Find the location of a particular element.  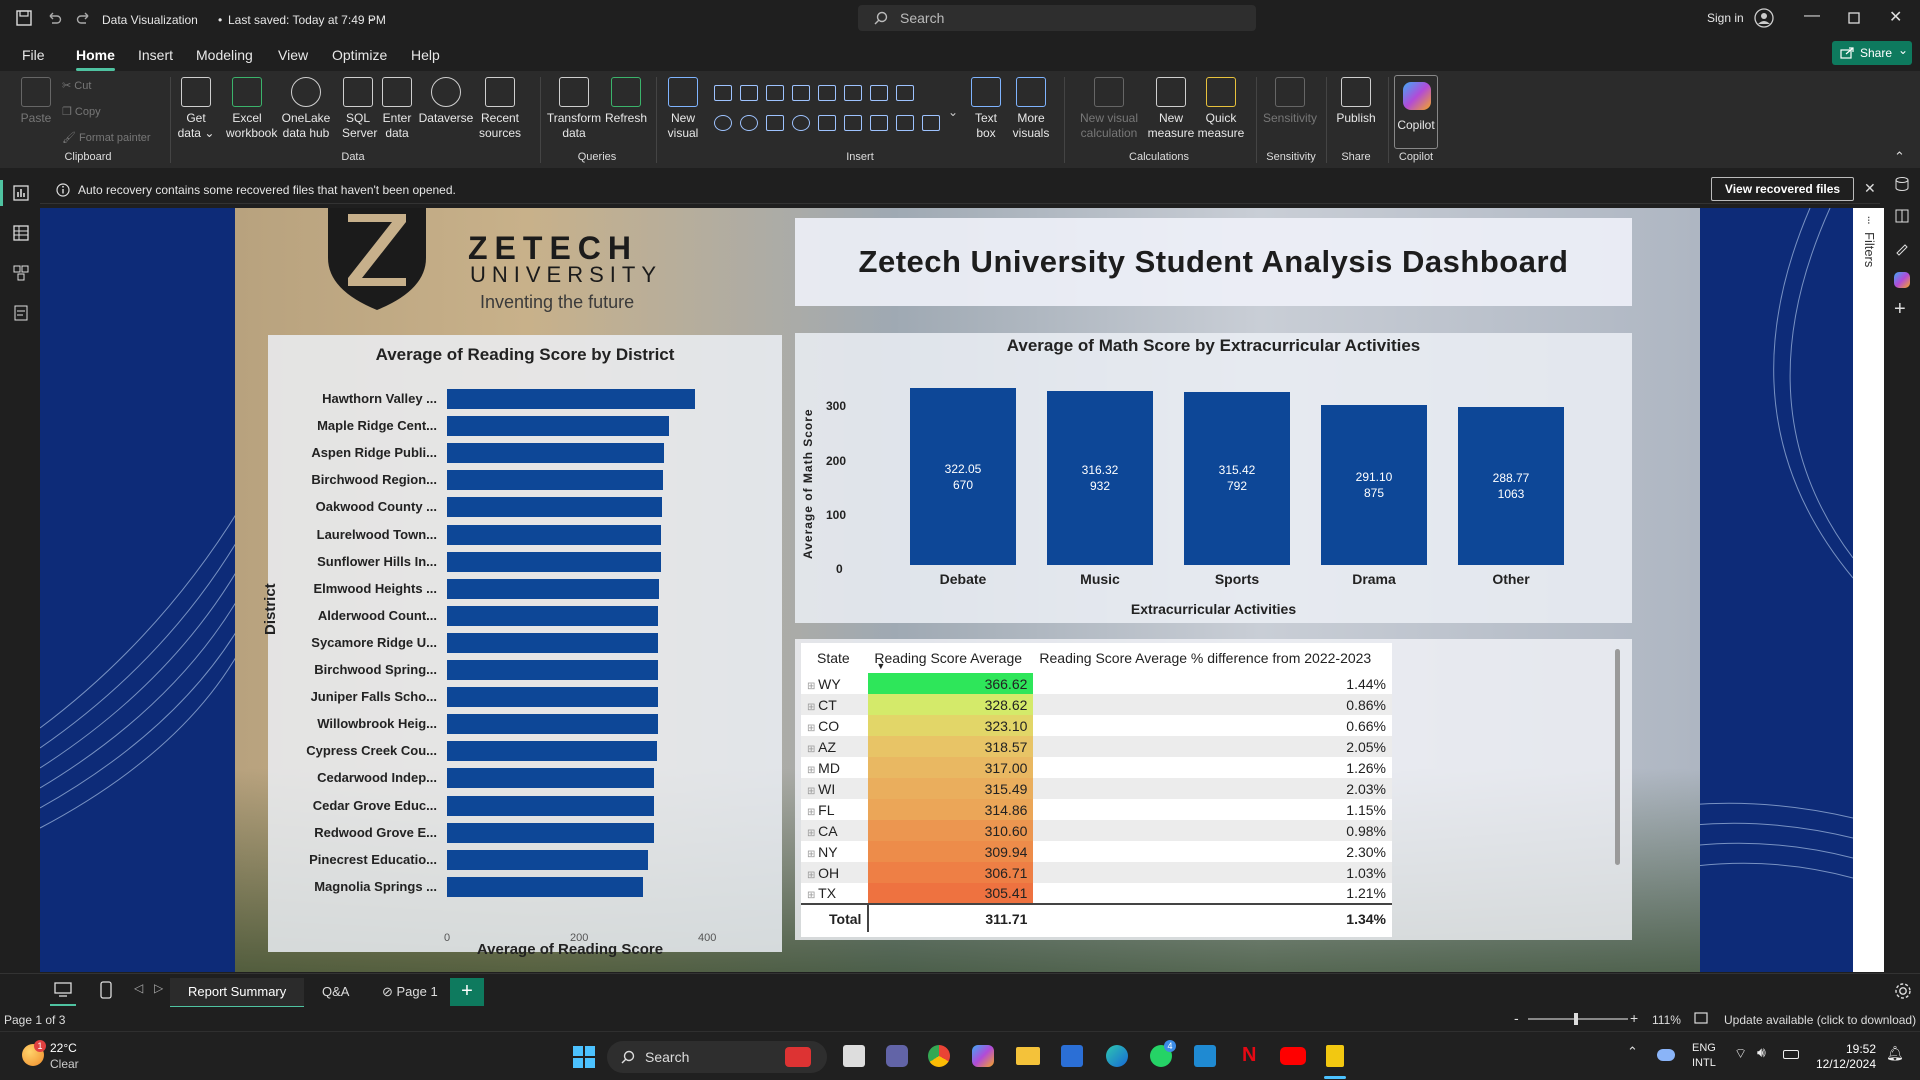

vscode-icon is located at coordinates (1205, 1056).